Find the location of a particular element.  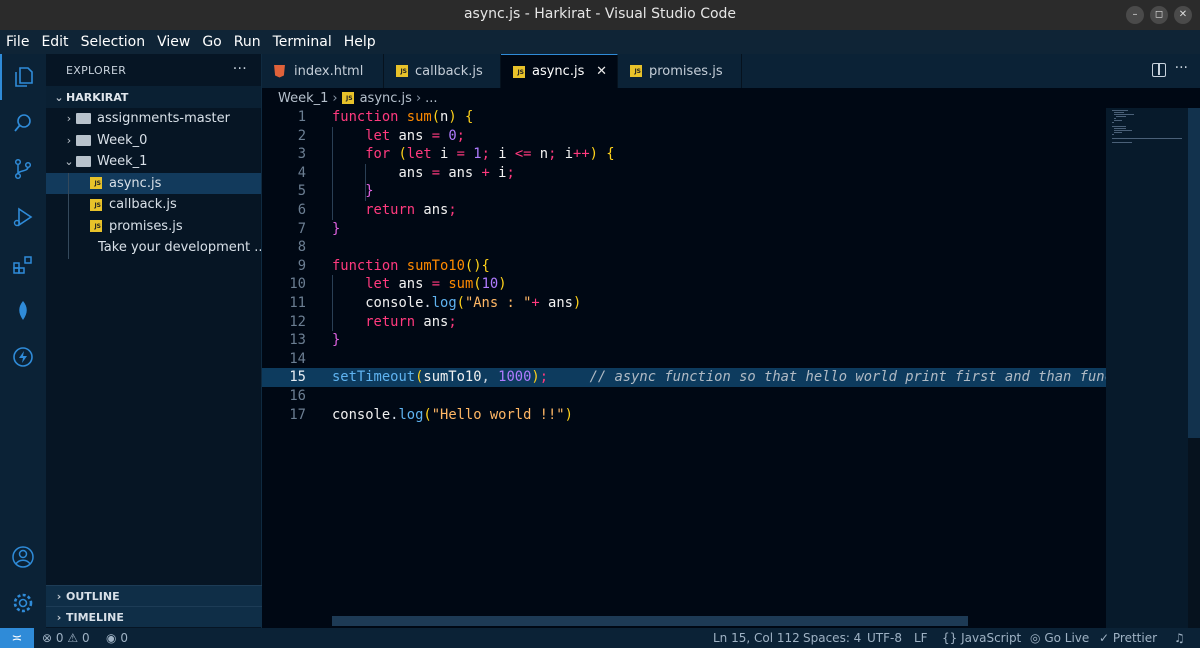

maximize-button: ◻ is located at coordinates (1159, 15).